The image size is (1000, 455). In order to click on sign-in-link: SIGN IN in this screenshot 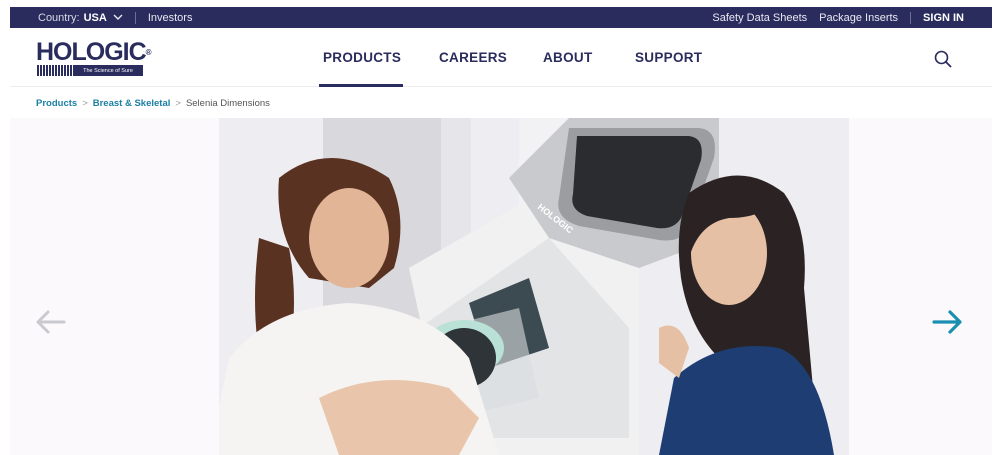, I will do `click(943, 18)`.